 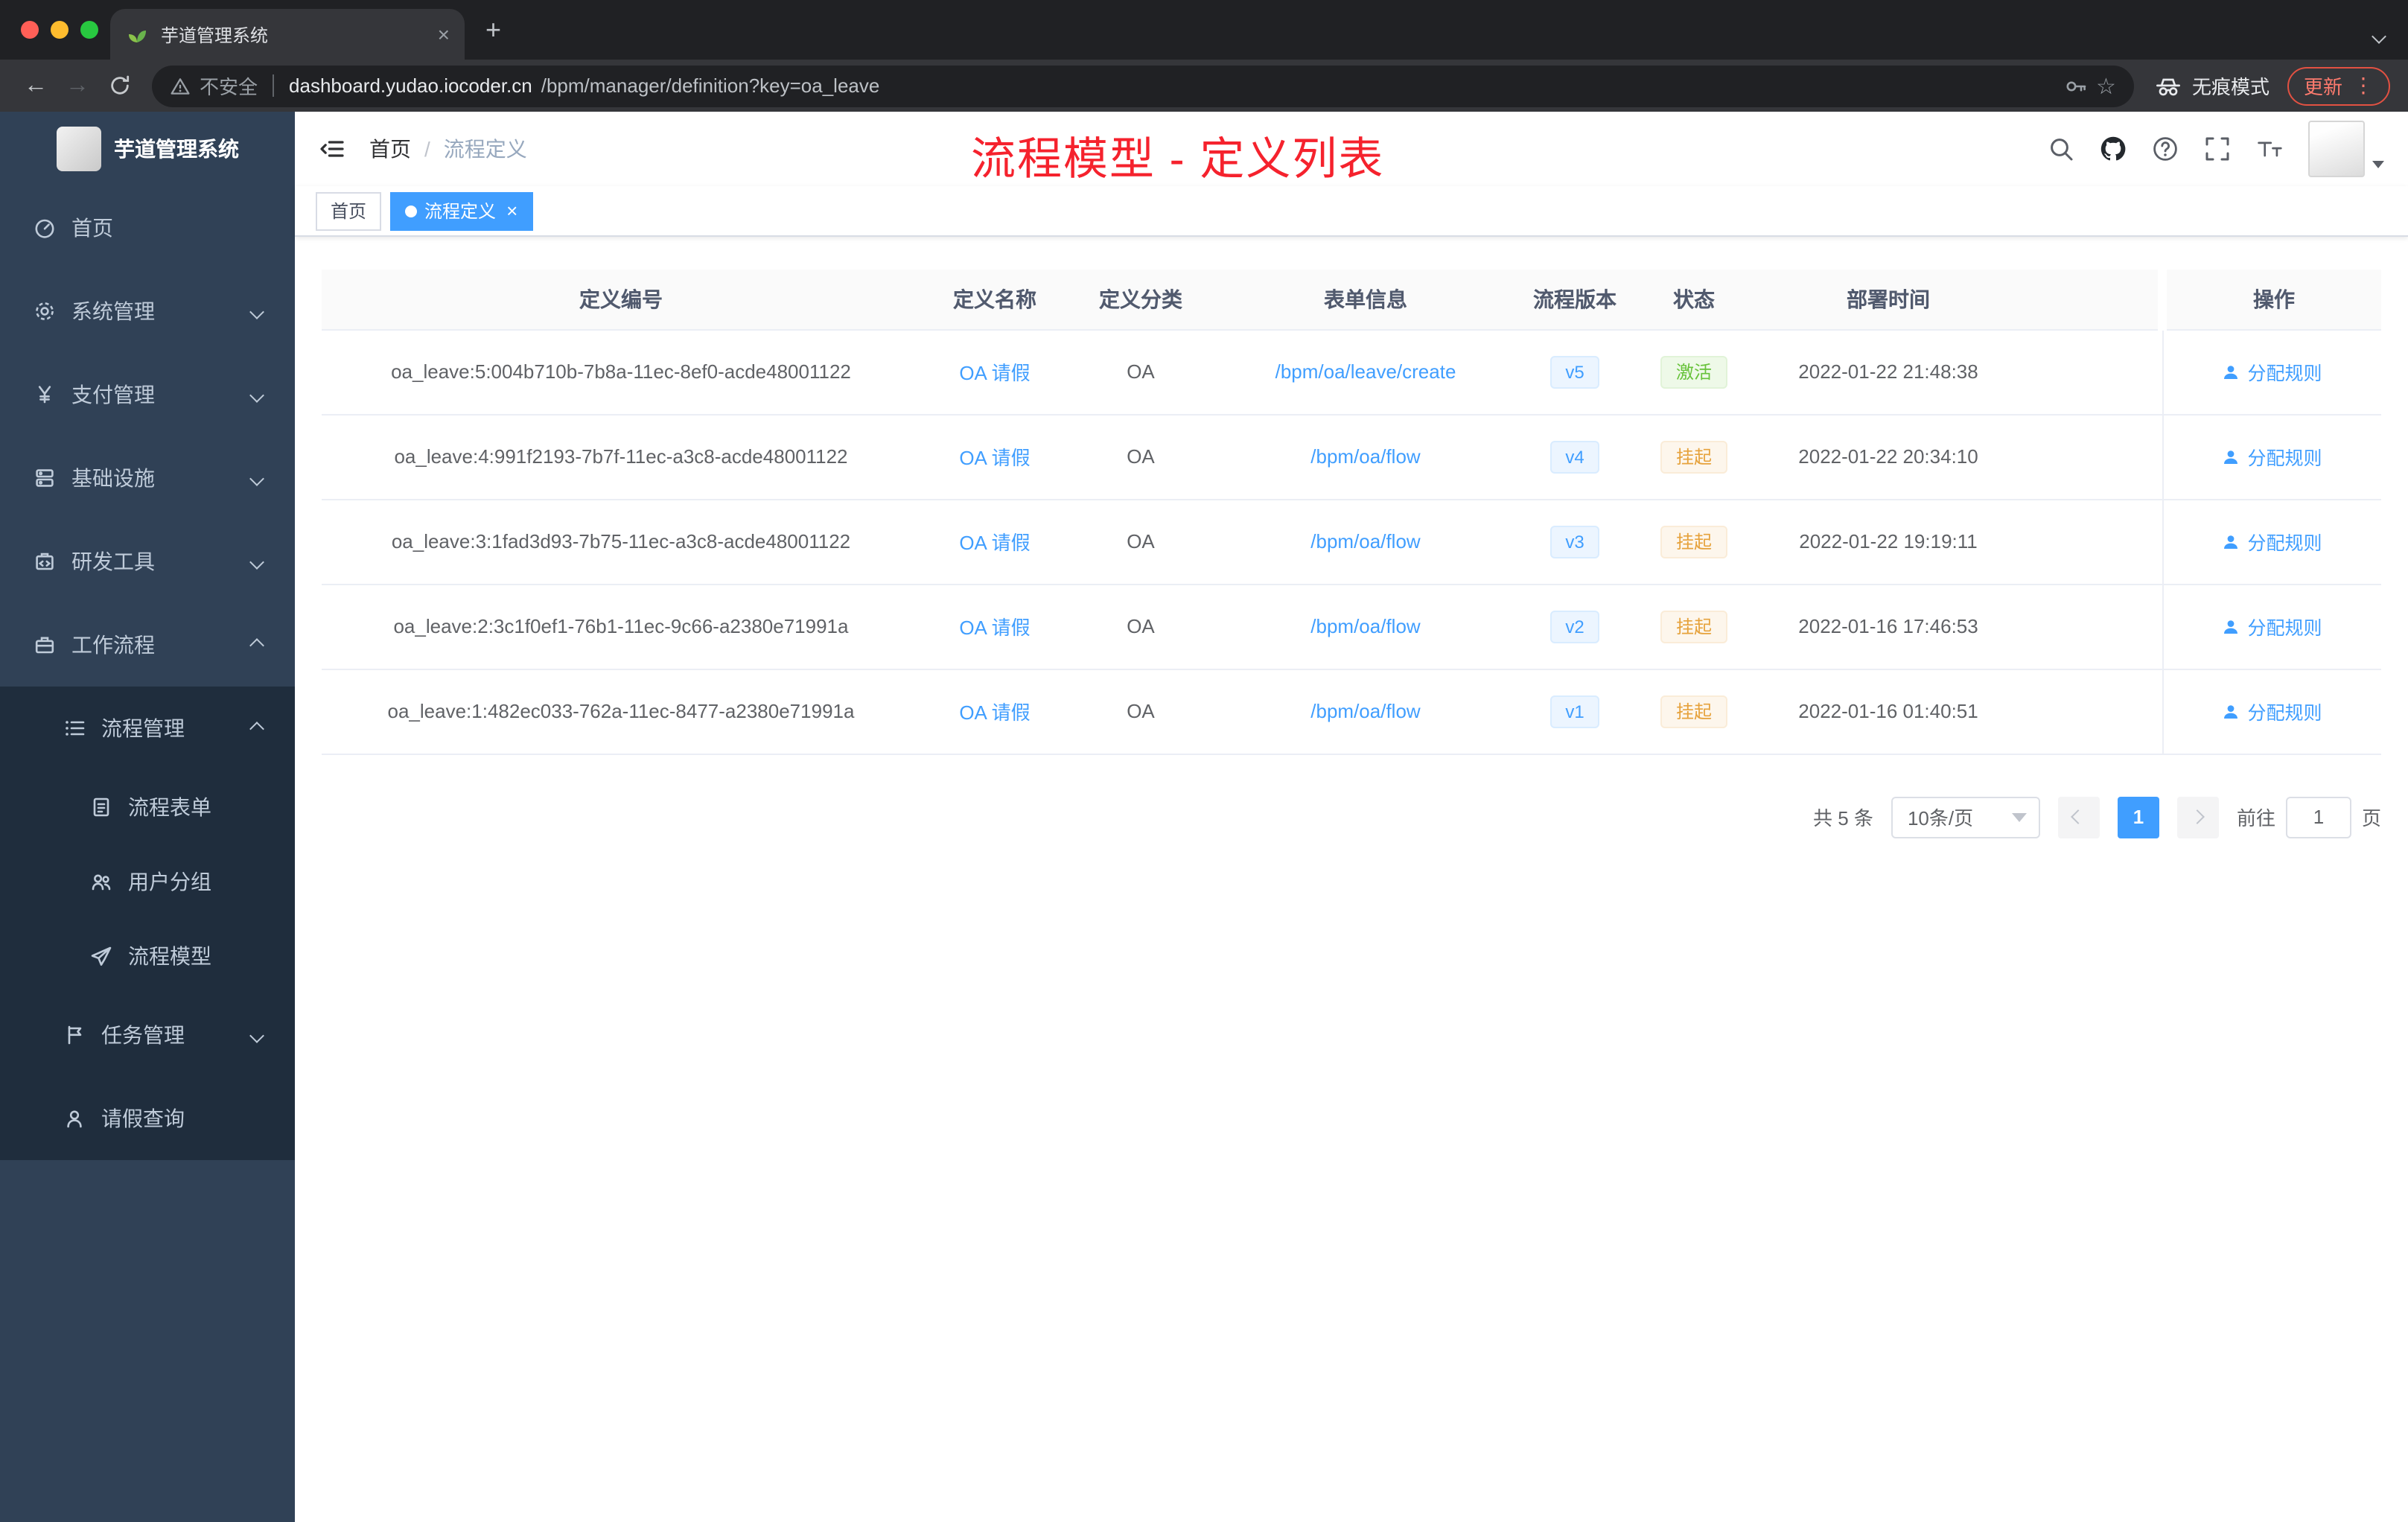 I want to click on tab-title: 芋道管理系统, so click(x=215, y=35).